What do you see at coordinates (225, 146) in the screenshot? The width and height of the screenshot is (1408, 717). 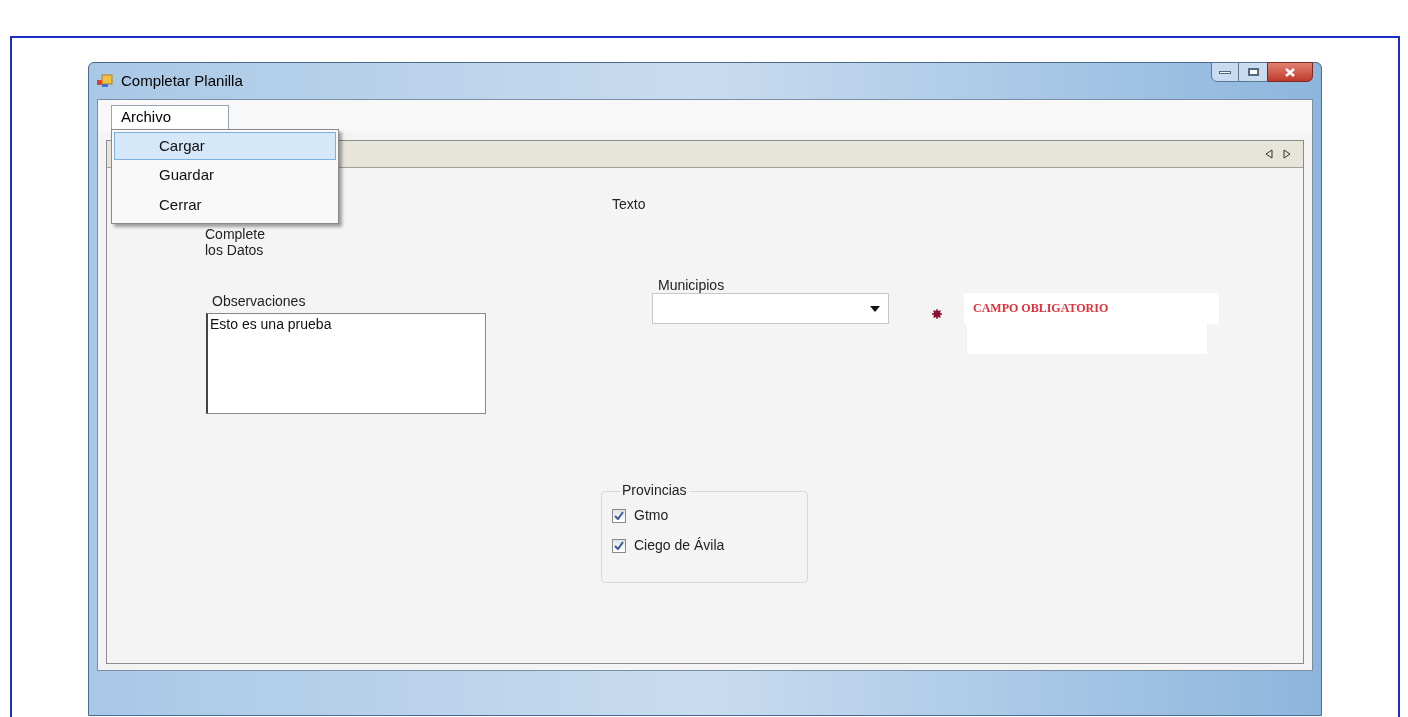 I see `menu-item: Cargar` at bounding box center [225, 146].